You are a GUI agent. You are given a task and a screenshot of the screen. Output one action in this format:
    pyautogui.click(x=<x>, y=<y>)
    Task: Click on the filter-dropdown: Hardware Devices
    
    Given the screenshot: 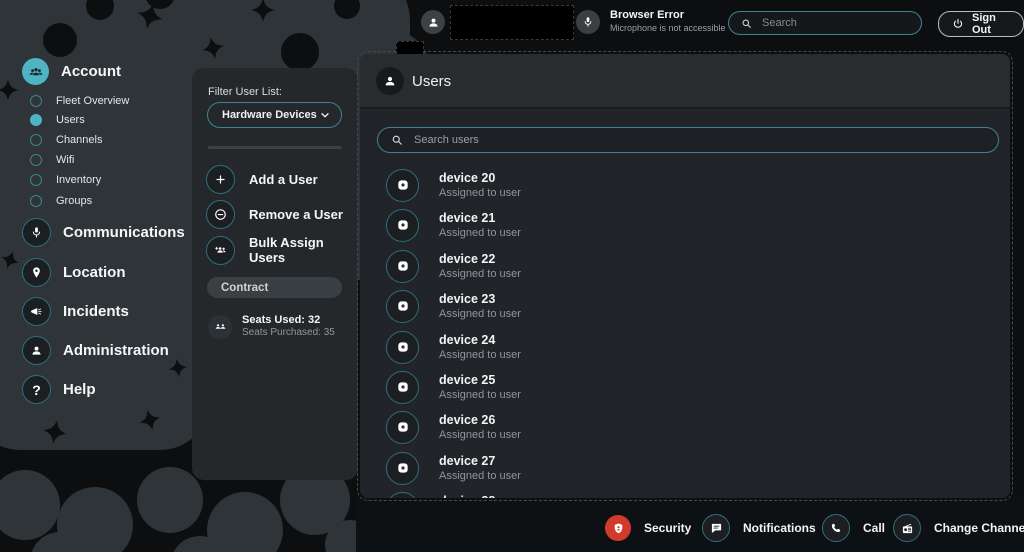 What is the action you would take?
    pyautogui.click(x=274, y=115)
    